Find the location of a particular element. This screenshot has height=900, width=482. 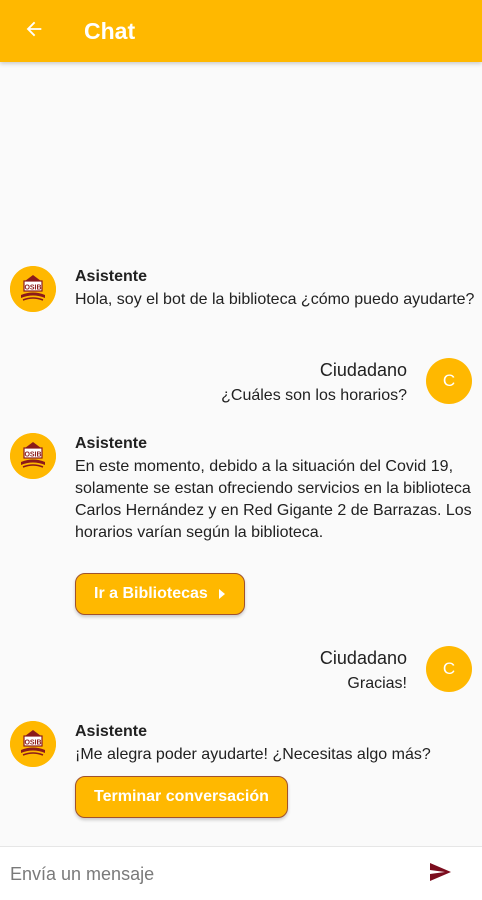

message-composer is located at coordinates (241, 873).